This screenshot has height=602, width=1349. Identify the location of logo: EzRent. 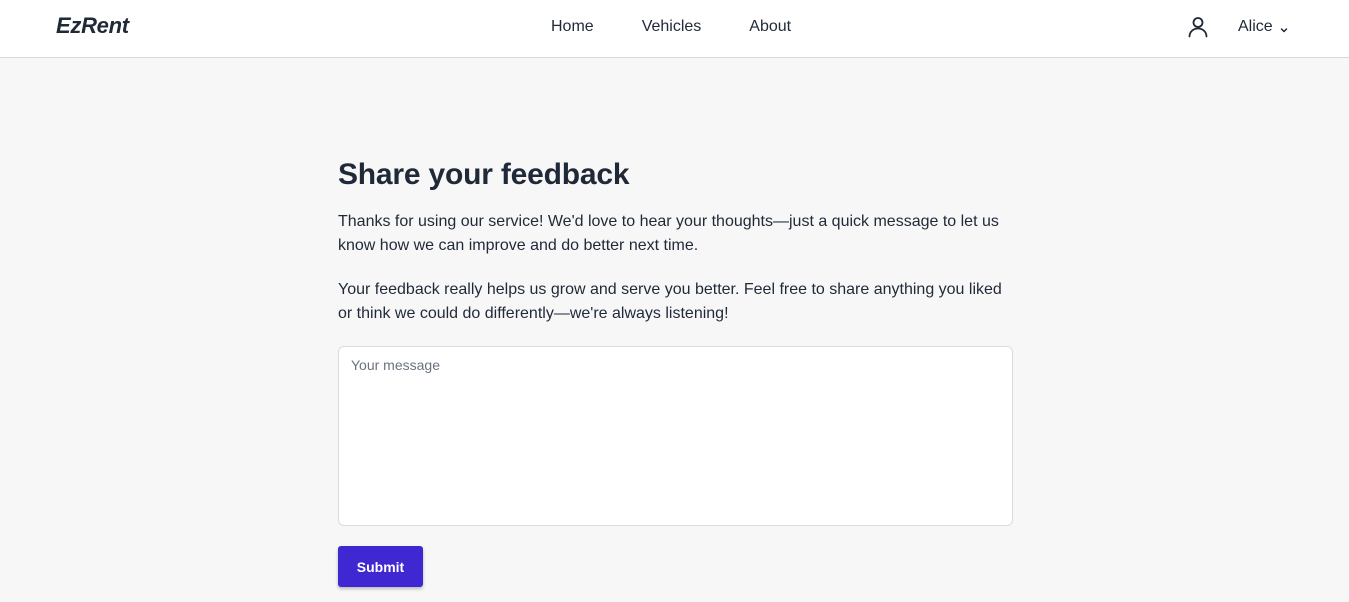
(92, 26).